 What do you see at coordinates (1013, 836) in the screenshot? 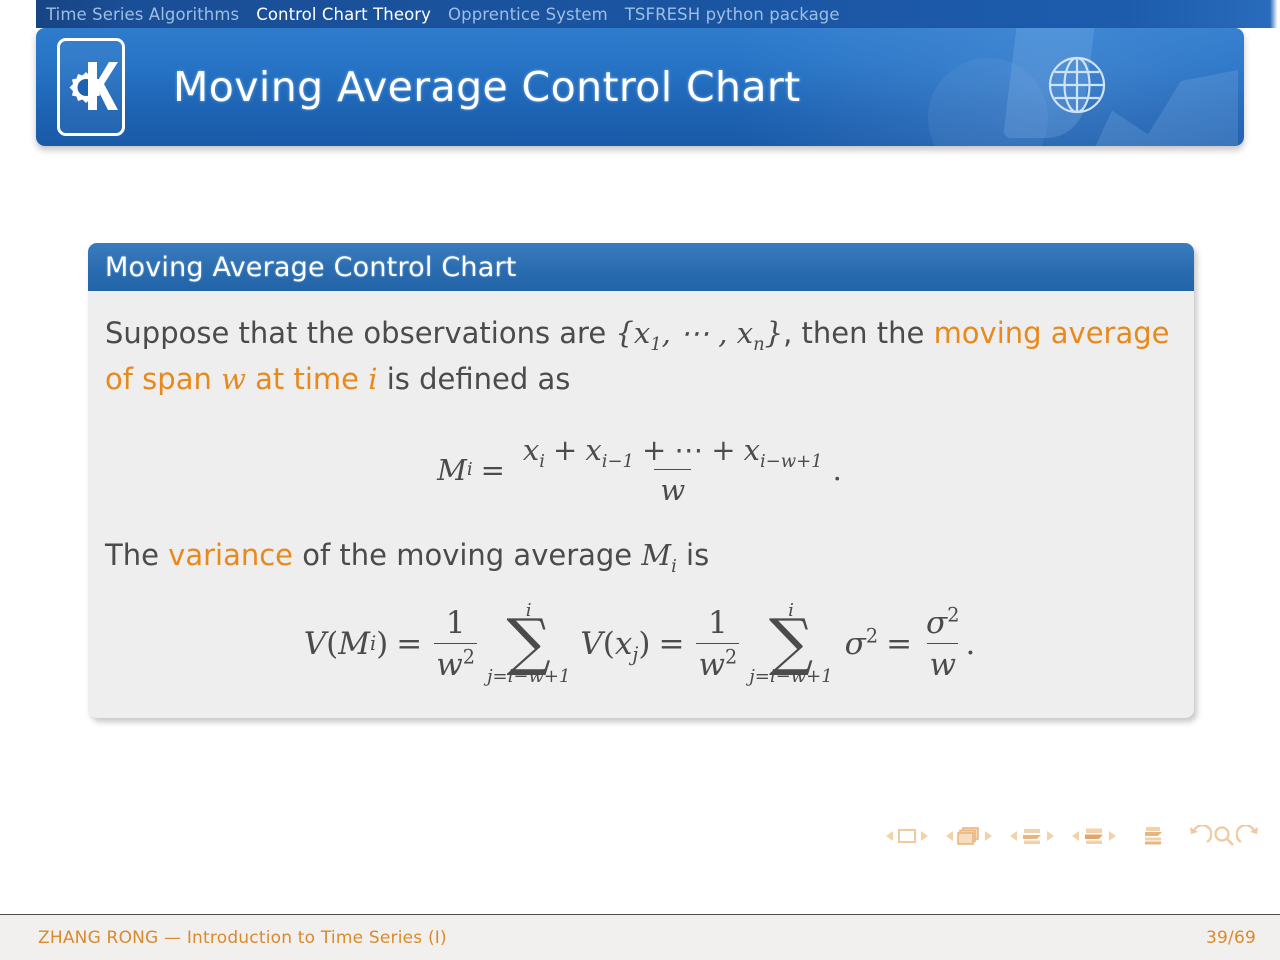
I see `prev-subsection-icon` at bounding box center [1013, 836].